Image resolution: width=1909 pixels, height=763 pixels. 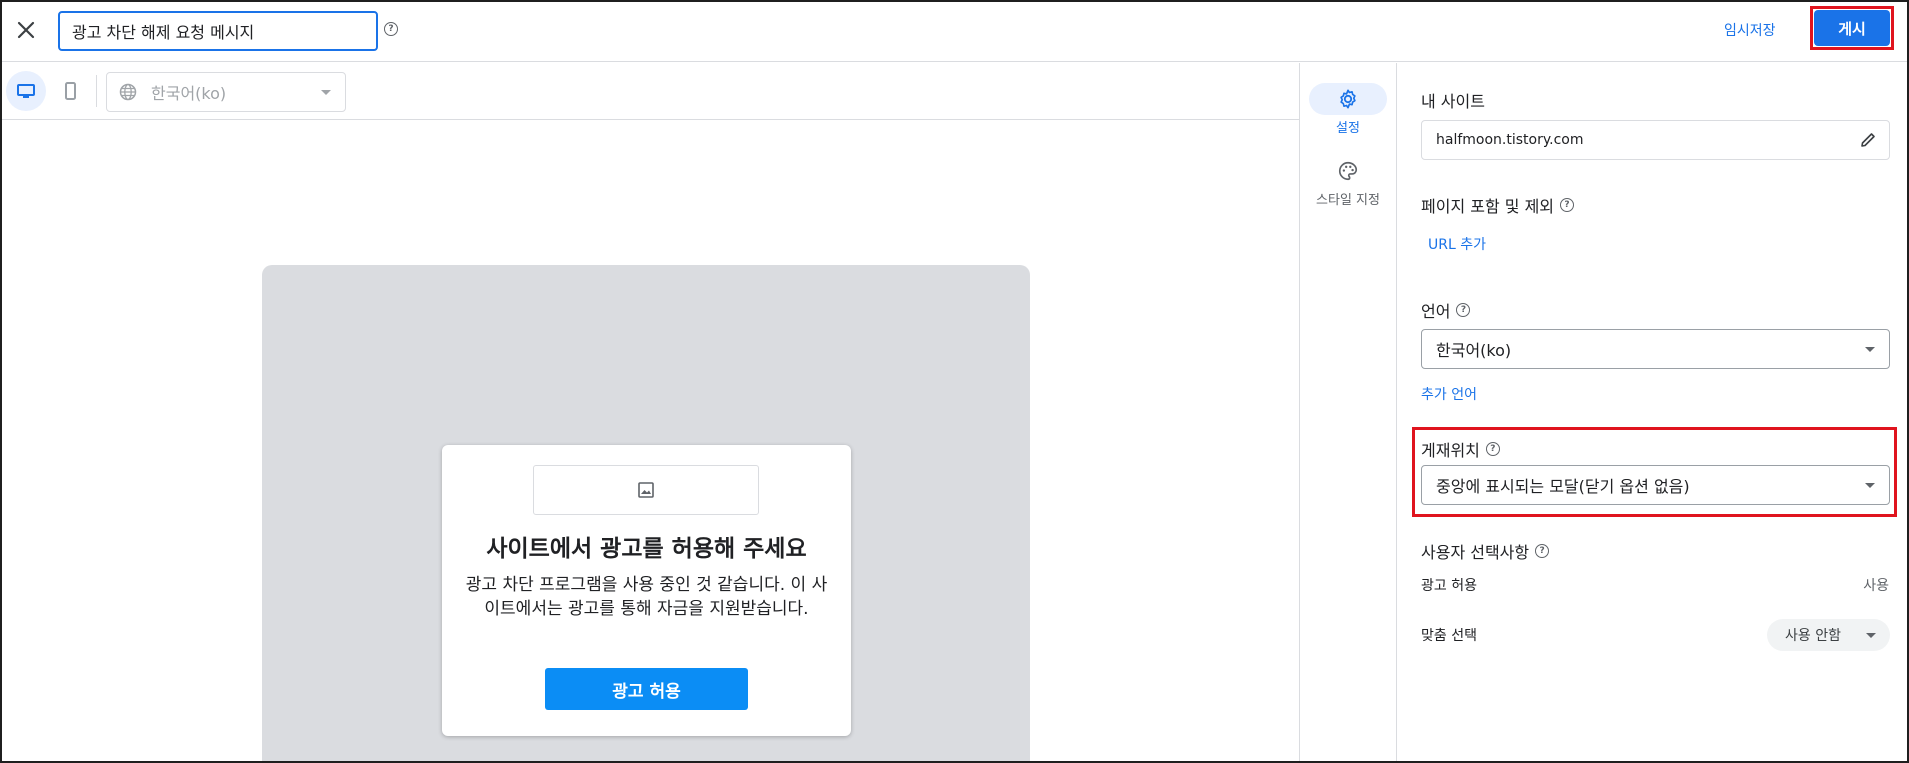 I want to click on allow-ads-row-value: 사용, so click(x=1876, y=586).